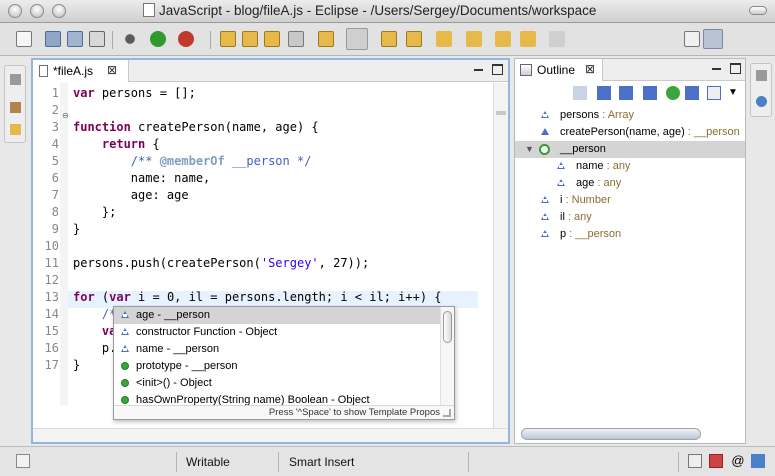 This screenshot has width=775, height=476. Describe the element at coordinates (284, 412) in the screenshot. I see `content-assist-footer: Press '^Space' to show Template Propos` at that location.